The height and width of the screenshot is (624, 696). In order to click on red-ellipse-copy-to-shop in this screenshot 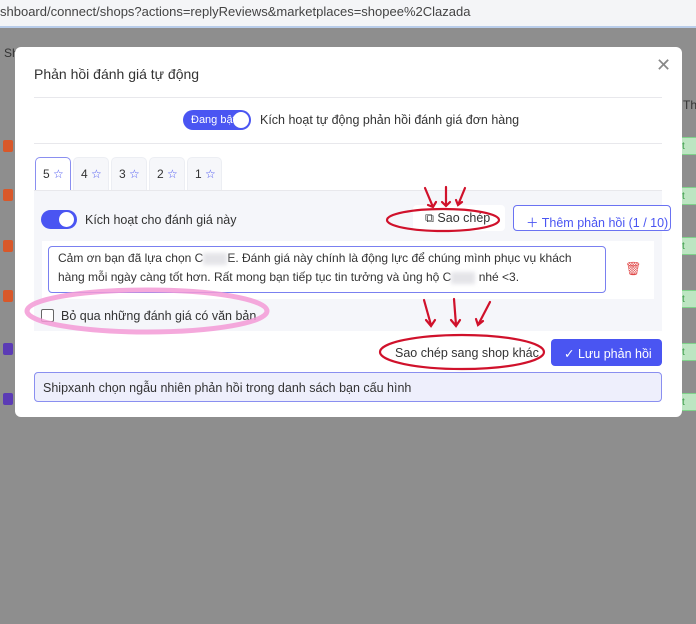, I will do `click(462, 352)`.